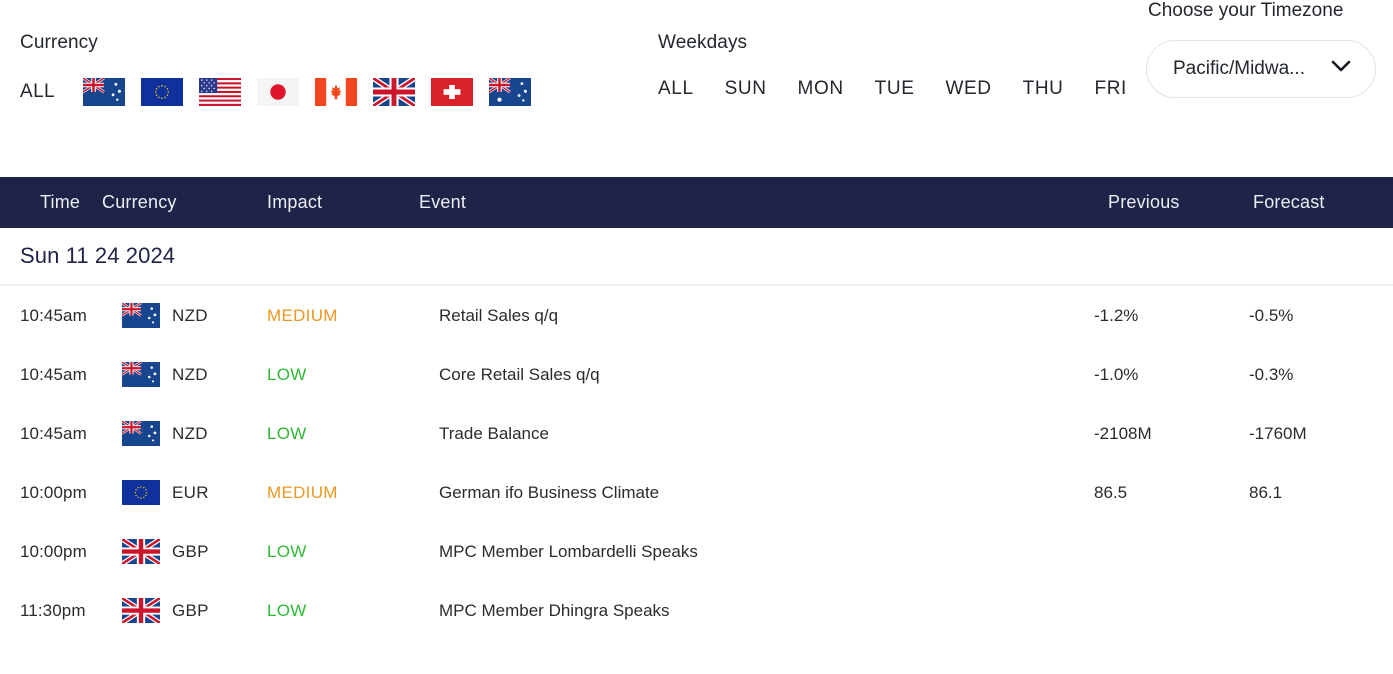 This screenshot has width=1393, height=674. What do you see at coordinates (752, 202) in the screenshot?
I see `column-header-event: Event` at bounding box center [752, 202].